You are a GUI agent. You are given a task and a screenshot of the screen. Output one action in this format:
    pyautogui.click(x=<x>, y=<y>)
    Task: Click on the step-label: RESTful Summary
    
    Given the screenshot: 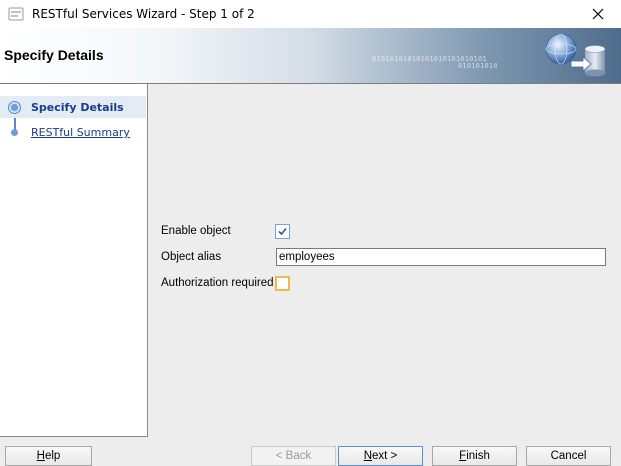 What is the action you would take?
    pyautogui.click(x=80, y=132)
    